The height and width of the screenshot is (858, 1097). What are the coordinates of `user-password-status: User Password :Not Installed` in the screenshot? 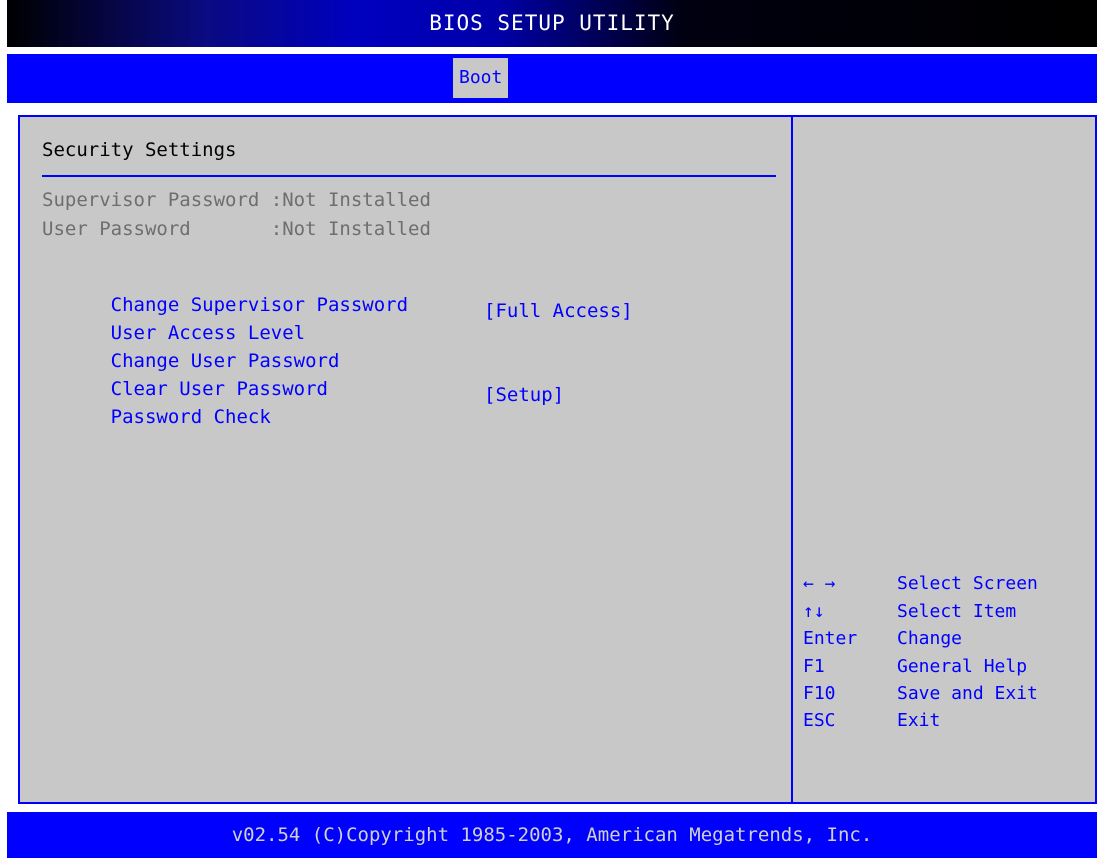 It's located at (236, 229).